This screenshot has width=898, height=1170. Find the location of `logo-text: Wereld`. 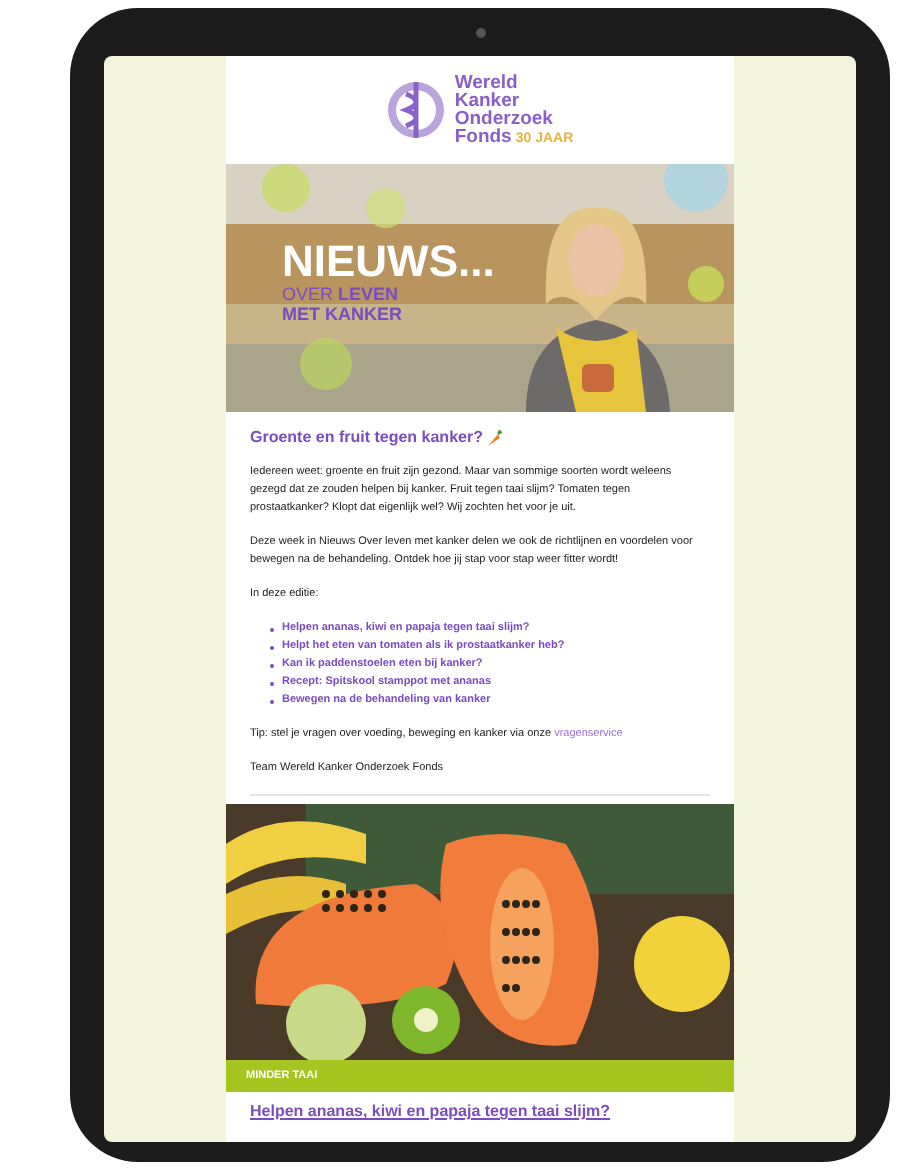

logo-text: Wereld is located at coordinates (486, 82).